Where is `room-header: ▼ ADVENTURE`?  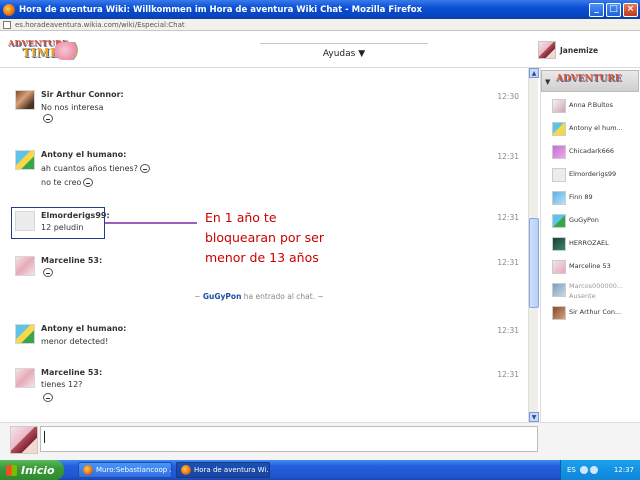
room-header: ▼ ADVENTURE is located at coordinates (590, 81).